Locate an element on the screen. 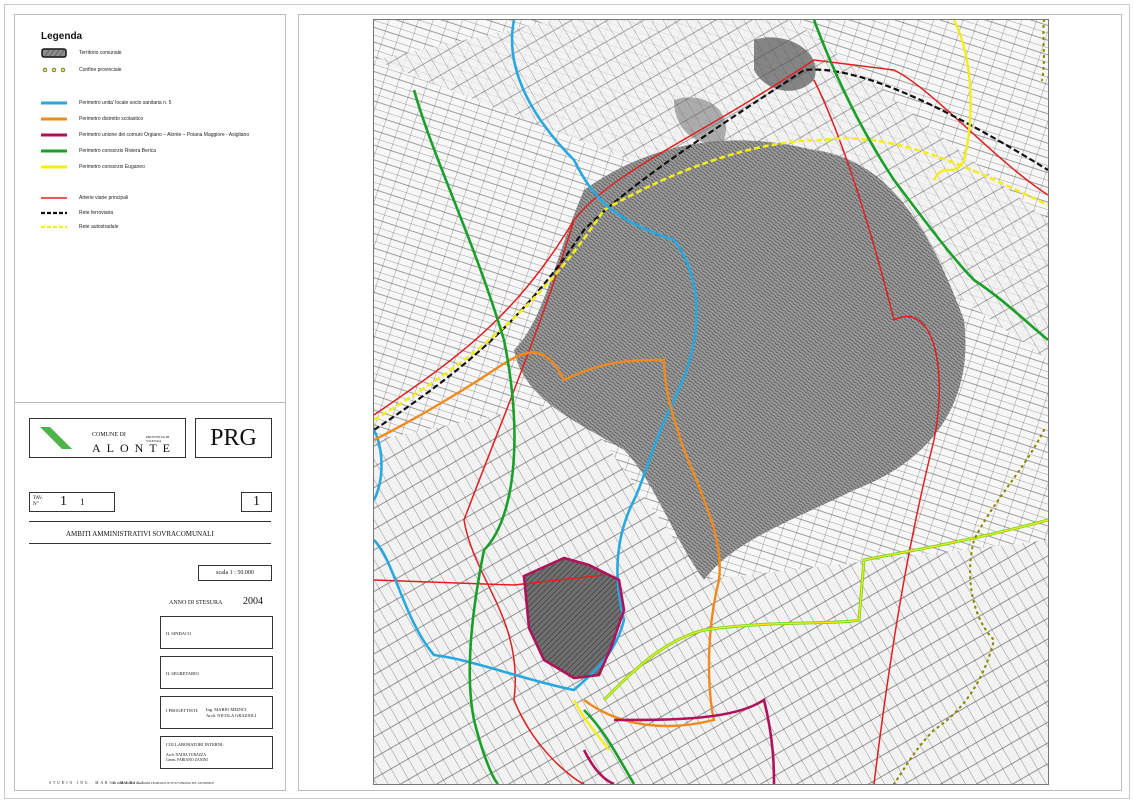 The height and width of the screenshot is (803, 1134). tav-number: 1 is located at coordinates (63, 501).